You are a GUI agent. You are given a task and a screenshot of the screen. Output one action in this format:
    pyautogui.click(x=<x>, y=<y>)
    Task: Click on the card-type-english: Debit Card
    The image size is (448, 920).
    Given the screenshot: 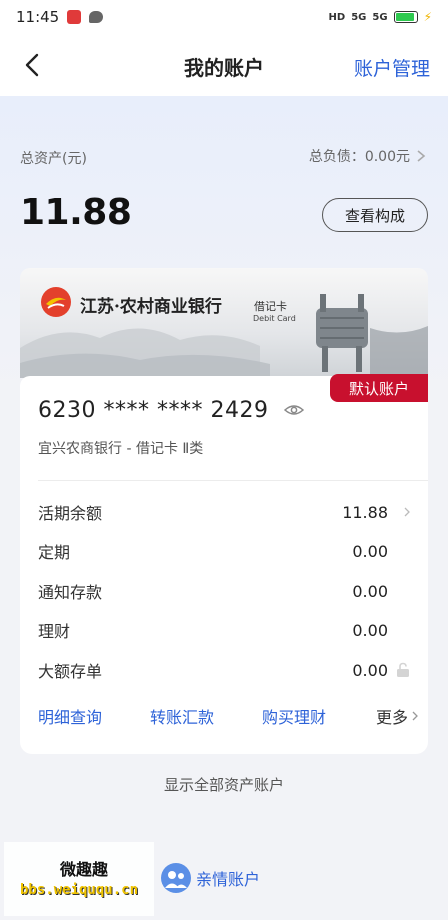 What is the action you would take?
    pyautogui.click(x=274, y=318)
    